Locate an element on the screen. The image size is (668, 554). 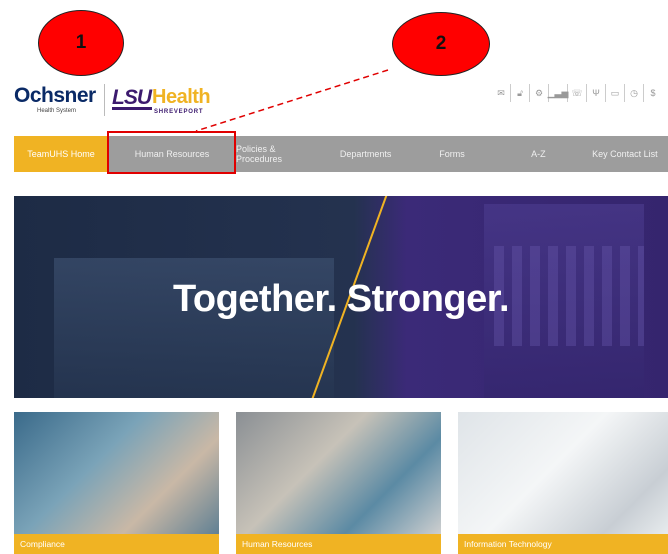
annotation-callout-1: 1 is located at coordinates (81, 43).